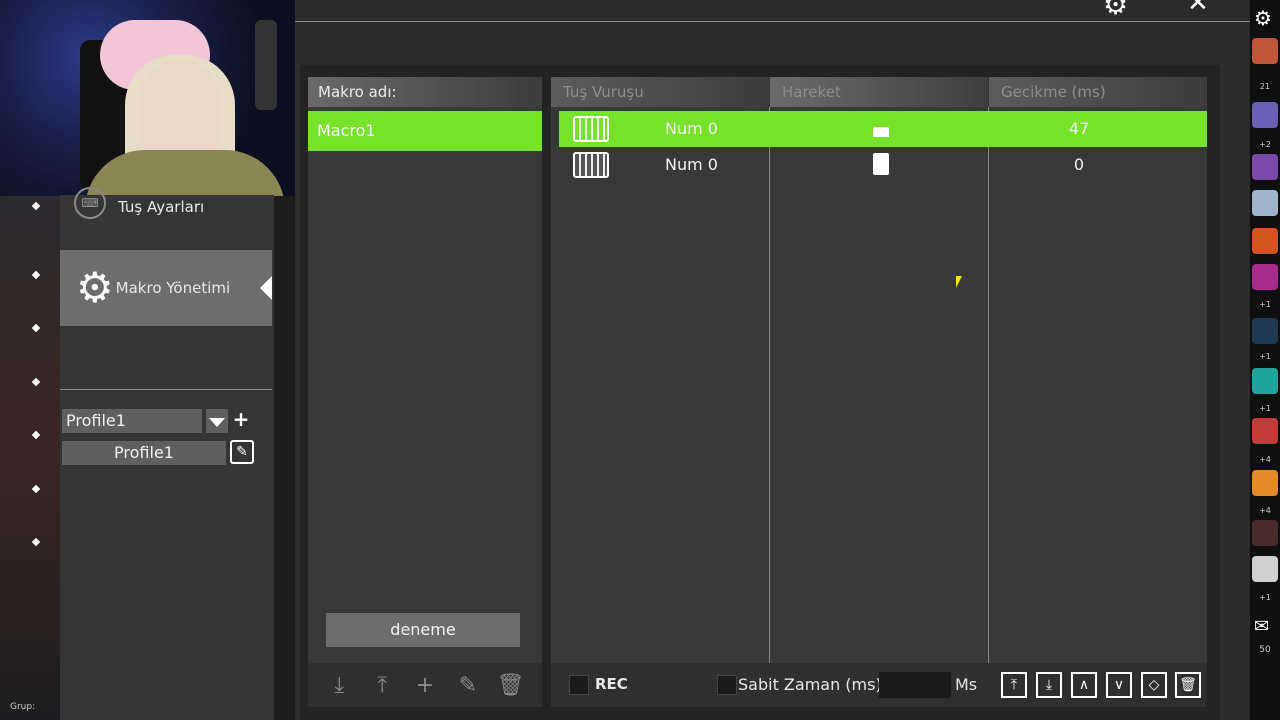 The height and width of the screenshot is (720, 1280). What do you see at coordinates (23, 707) in the screenshot?
I see `group-label: Grup:` at bounding box center [23, 707].